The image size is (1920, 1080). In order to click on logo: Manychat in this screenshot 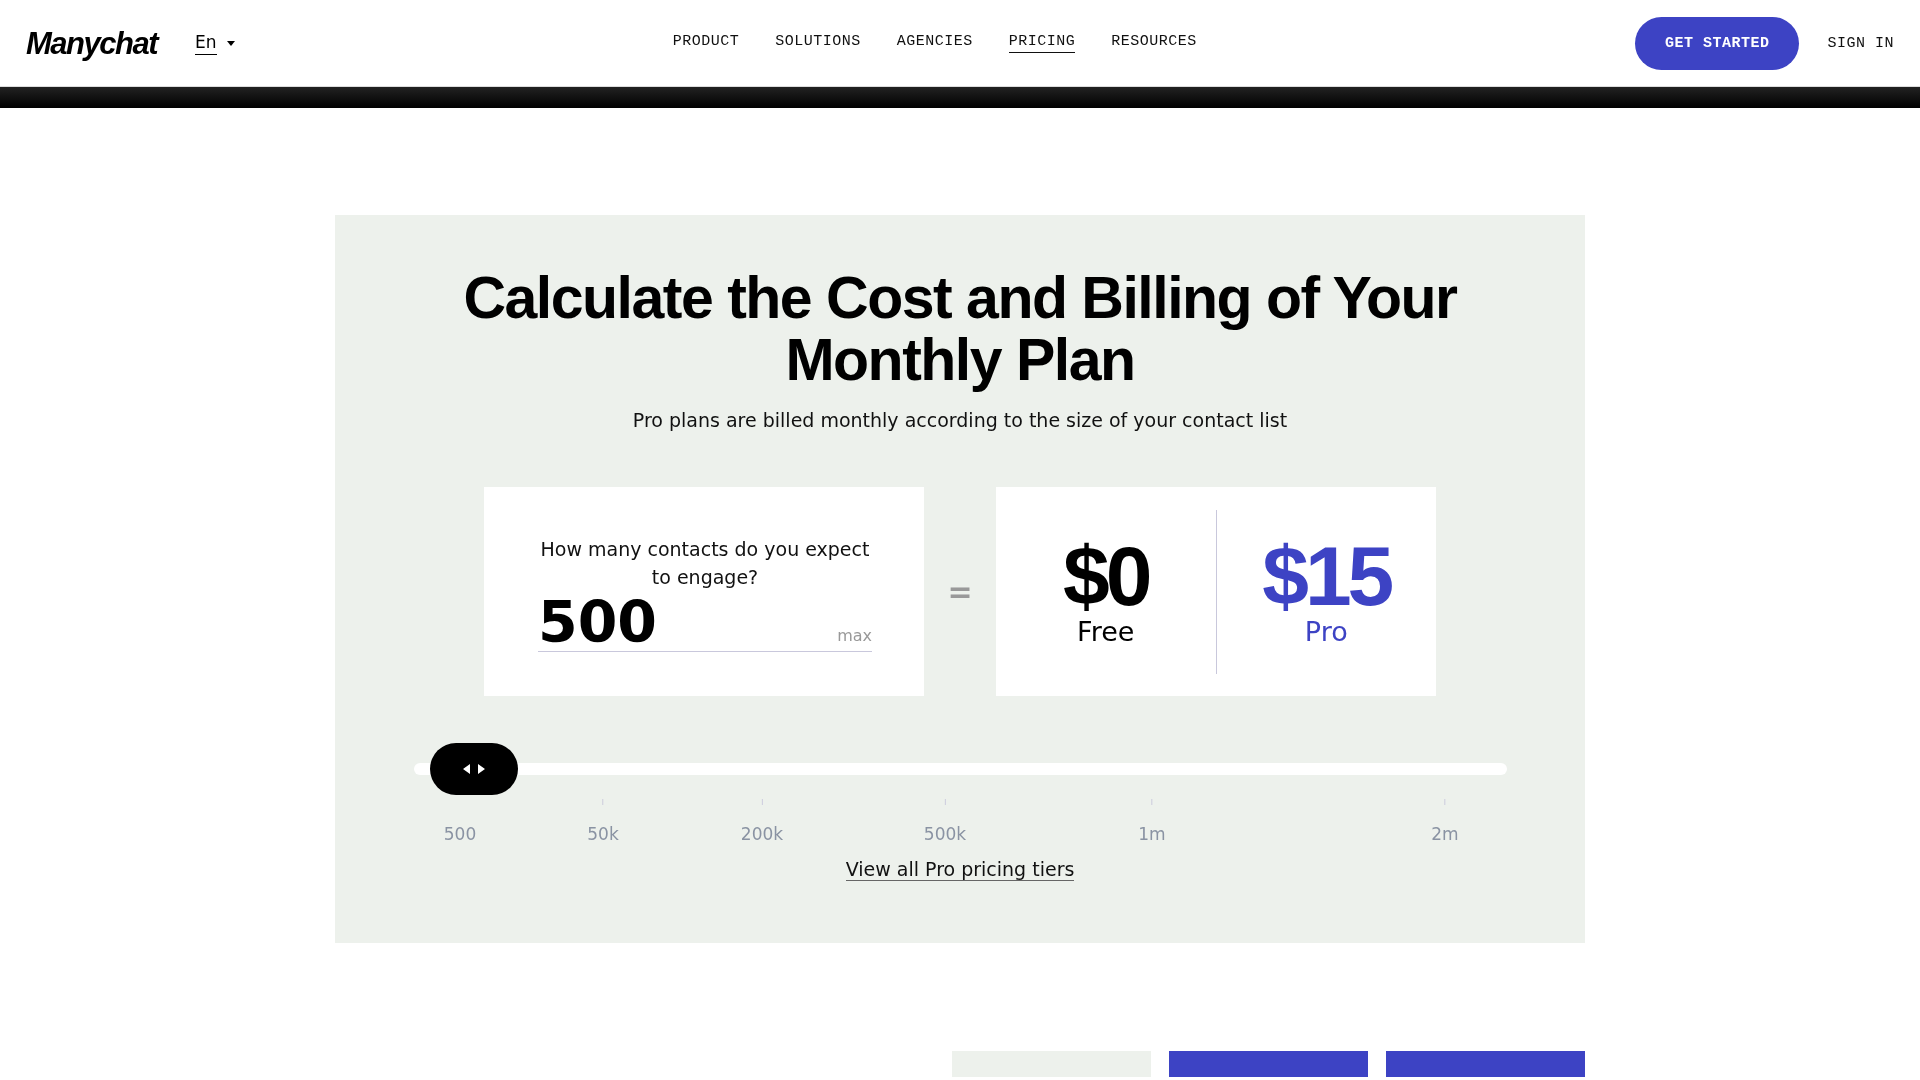, I will do `click(91, 43)`.